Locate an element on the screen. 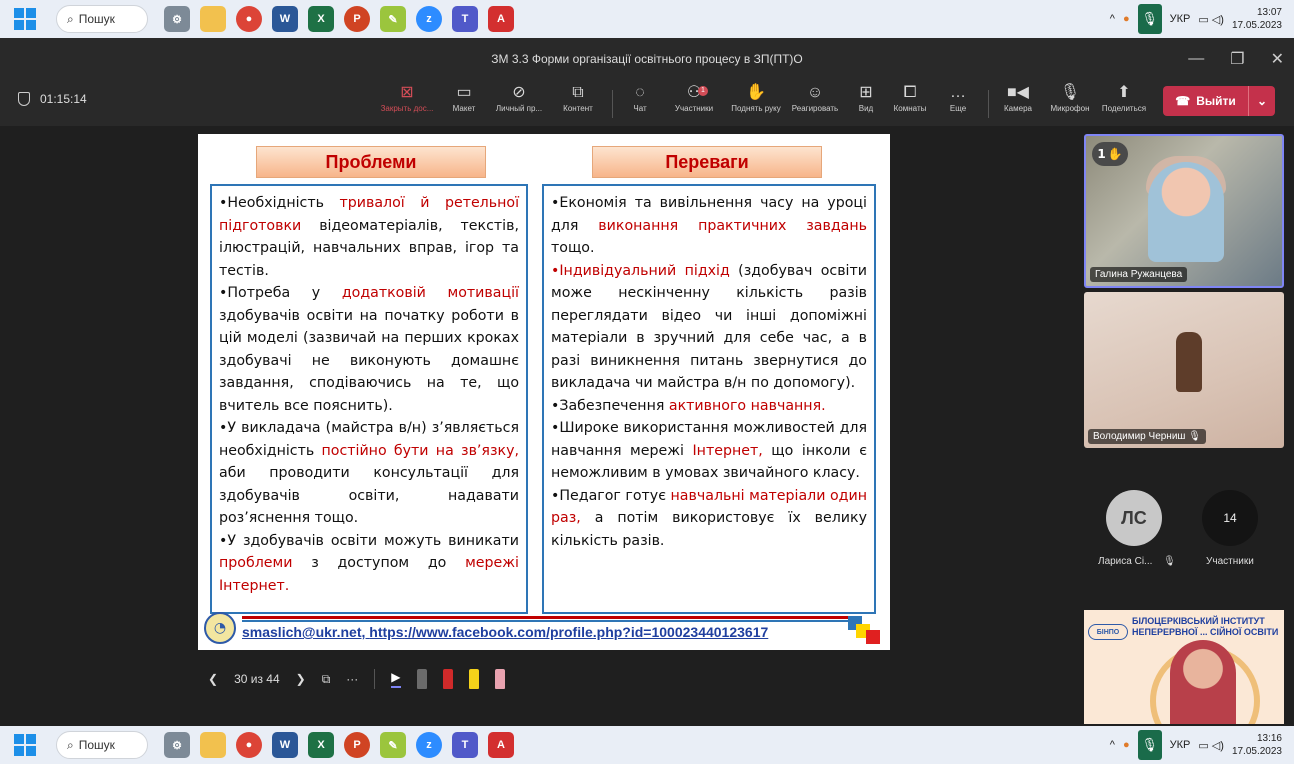  highlighter-icon is located at coordinates (473, 679).